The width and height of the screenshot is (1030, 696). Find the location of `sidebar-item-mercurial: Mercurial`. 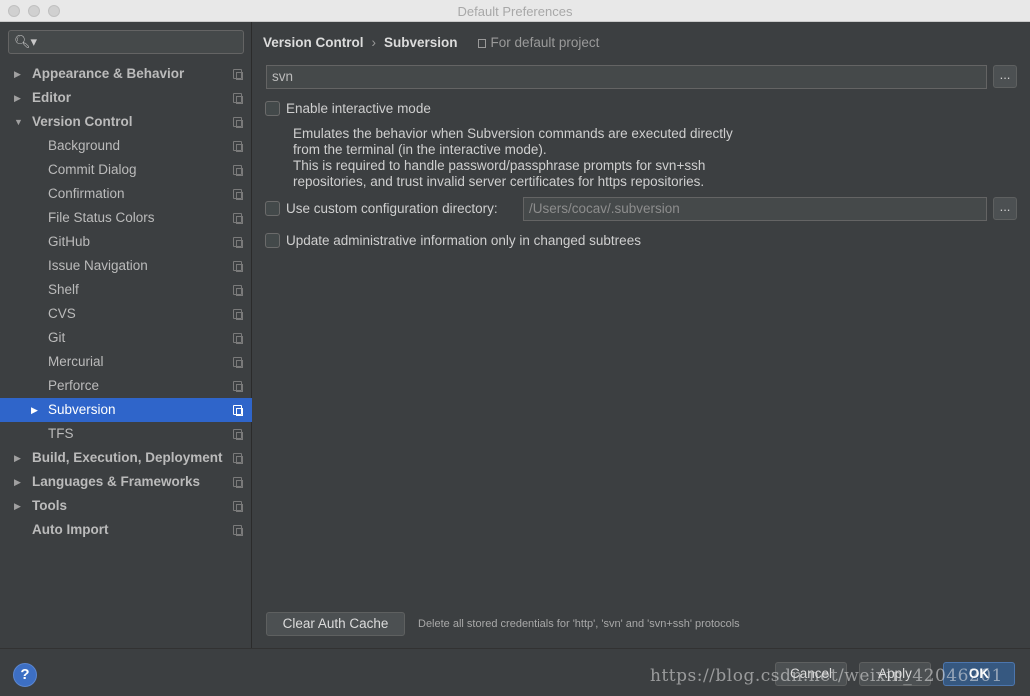

sidebar-item-mercurial: Mercurial is located at coordinates (126, 362).